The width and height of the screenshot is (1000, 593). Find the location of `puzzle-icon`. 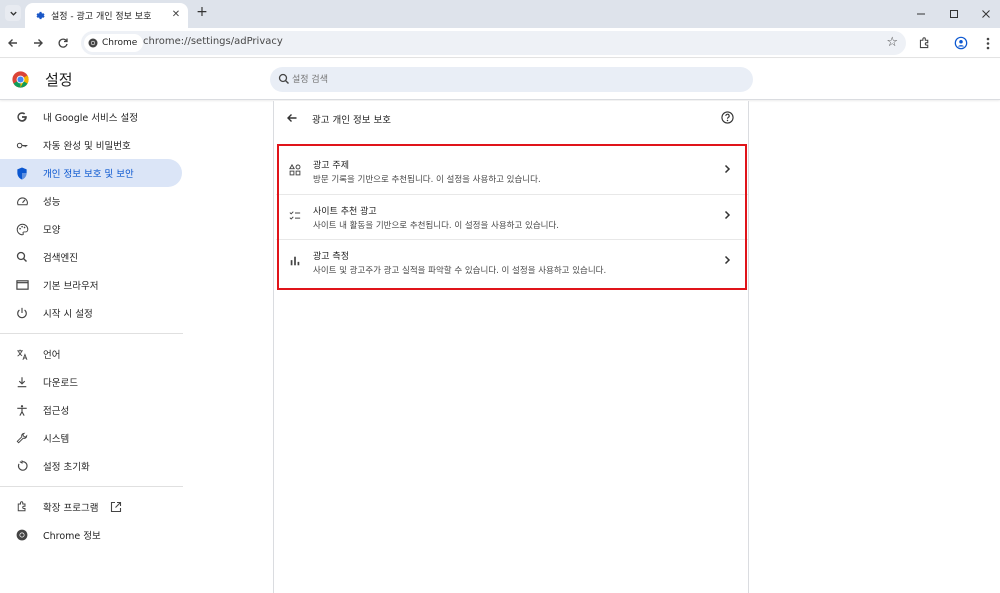

puzzle-icon is located at coordinates (22, 507).